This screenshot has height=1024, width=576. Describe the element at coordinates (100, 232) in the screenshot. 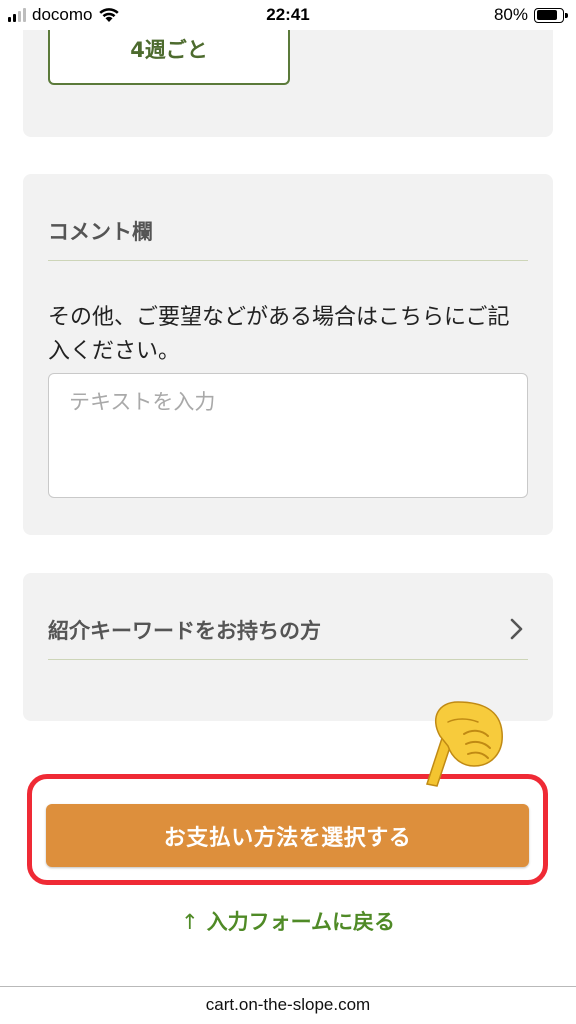

I see `comment-section-title: コメント欄` at that location.